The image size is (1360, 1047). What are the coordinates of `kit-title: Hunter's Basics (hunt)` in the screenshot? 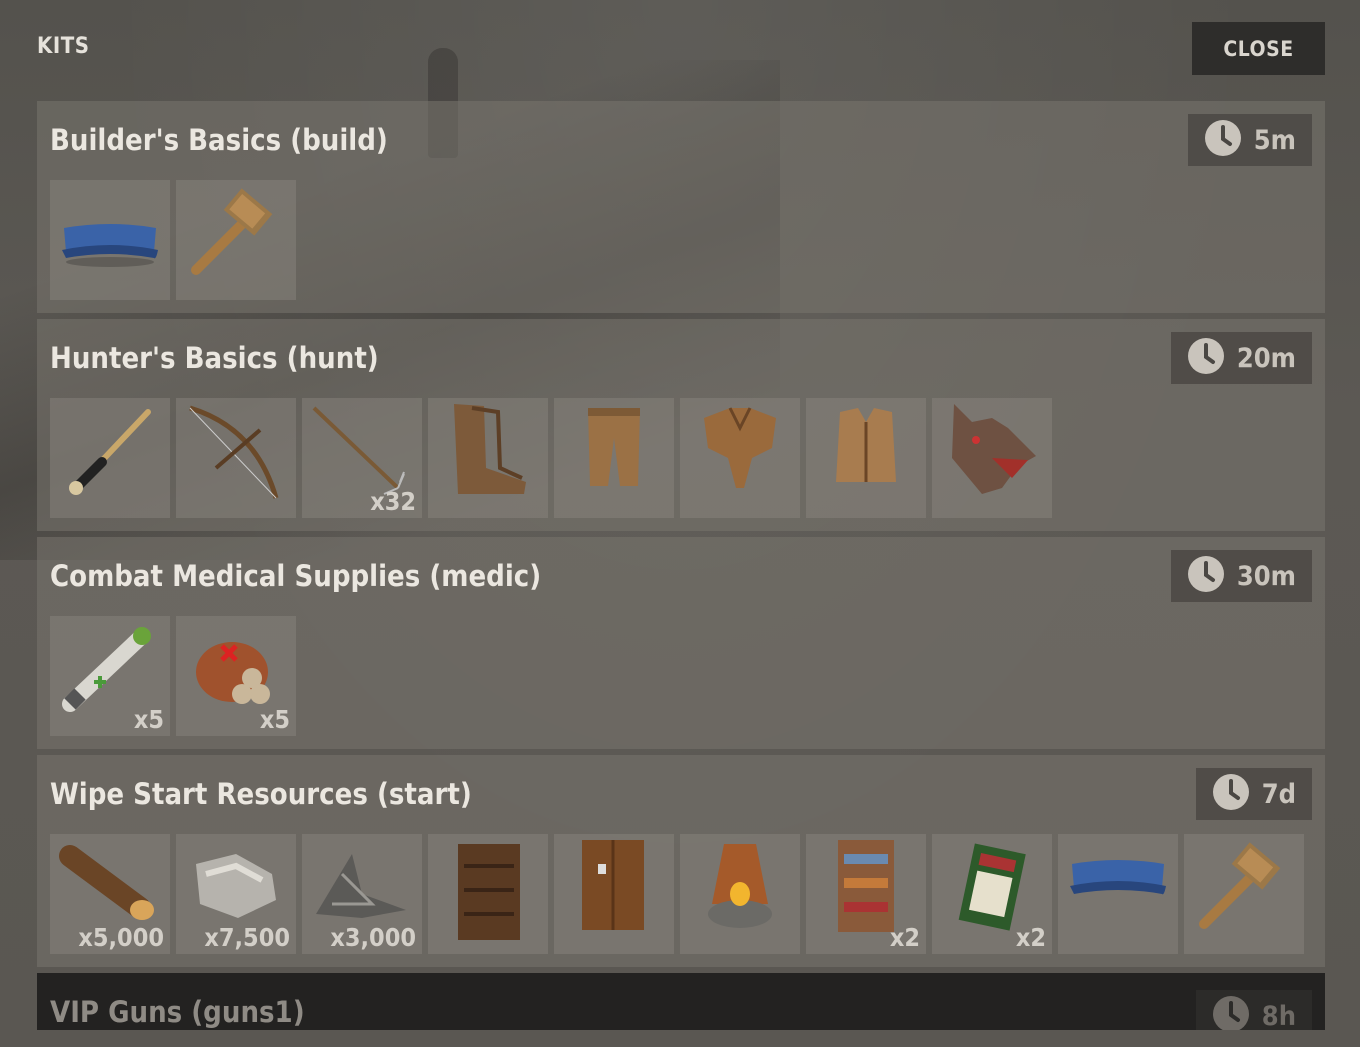 It's located at (214, 358).